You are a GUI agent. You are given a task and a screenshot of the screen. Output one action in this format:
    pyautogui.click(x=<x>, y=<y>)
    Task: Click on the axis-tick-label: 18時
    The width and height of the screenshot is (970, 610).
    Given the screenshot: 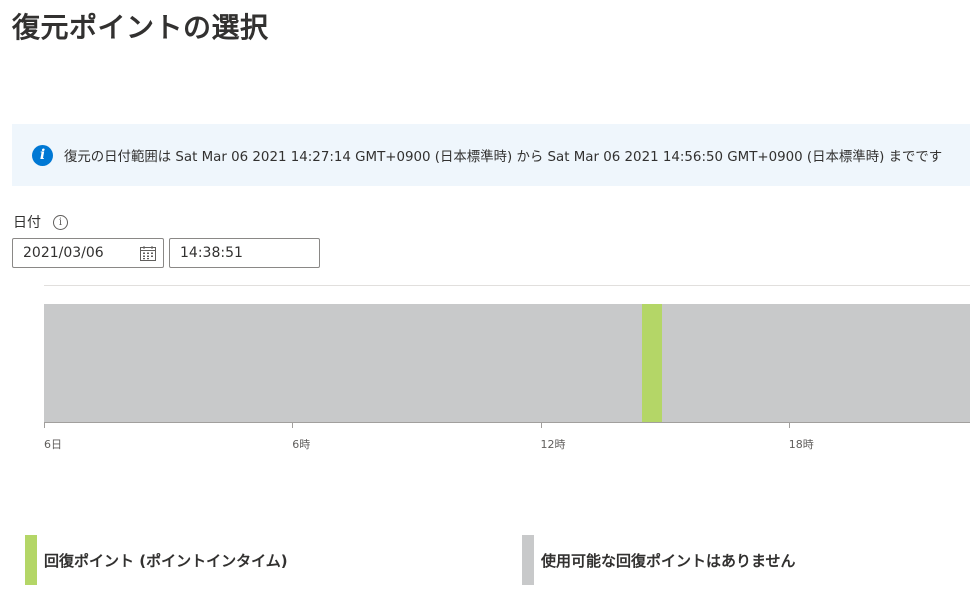 What is the action you would take?
    pyautogui.click(x=801, y=444)
    